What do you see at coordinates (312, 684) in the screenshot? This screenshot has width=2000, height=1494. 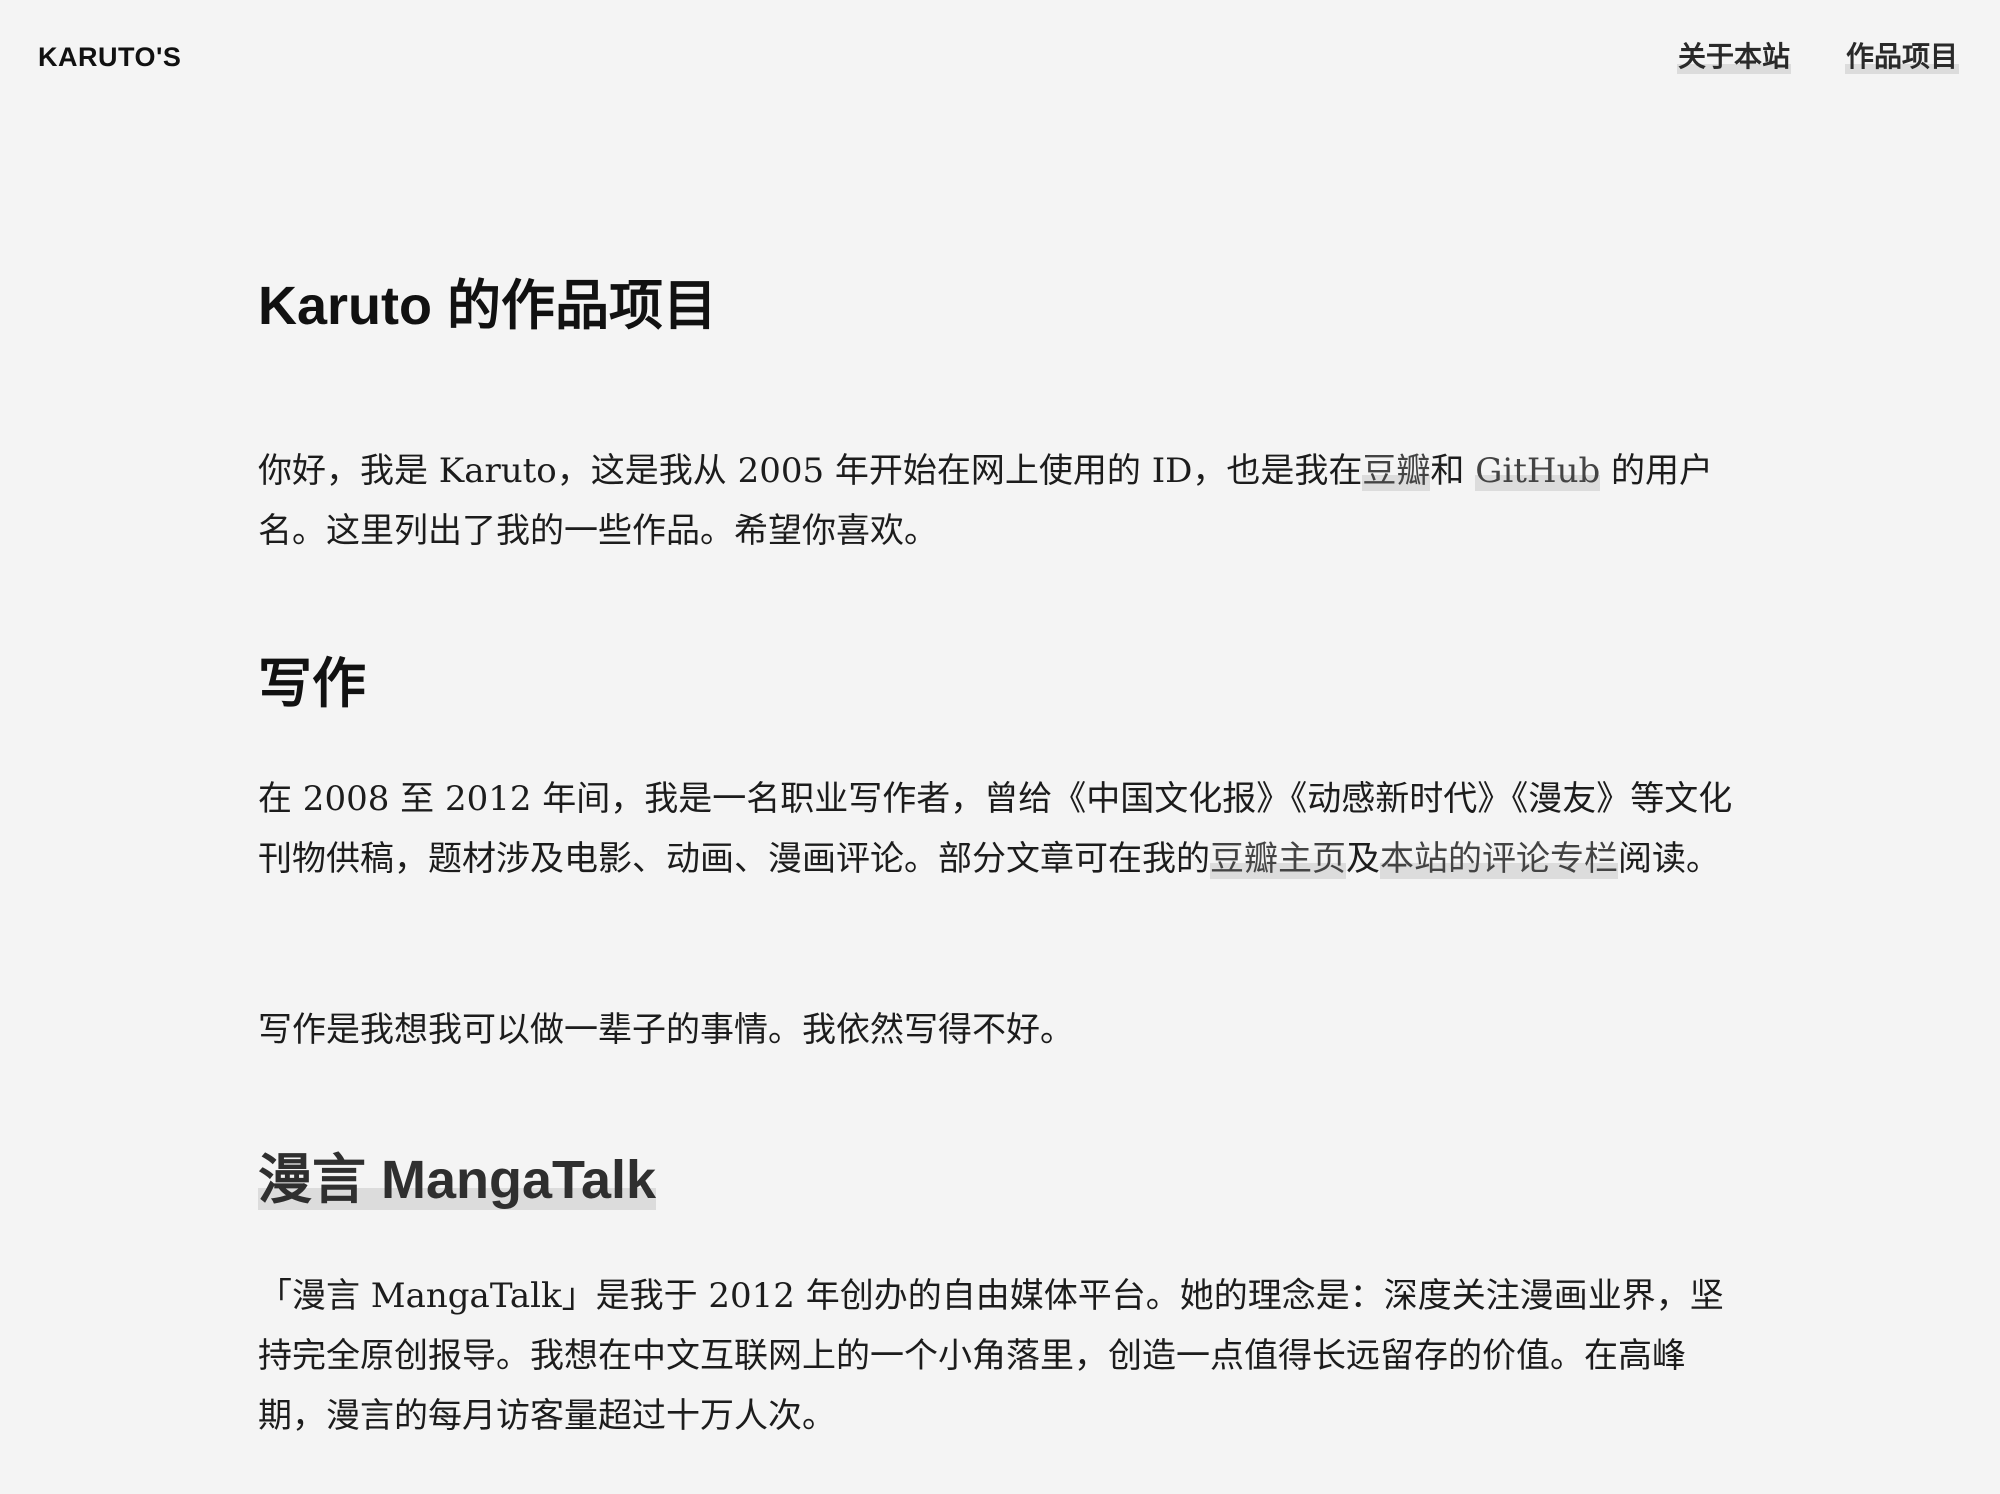 I see `section-heading-writing: 写作` at bounding box center [312, 684].